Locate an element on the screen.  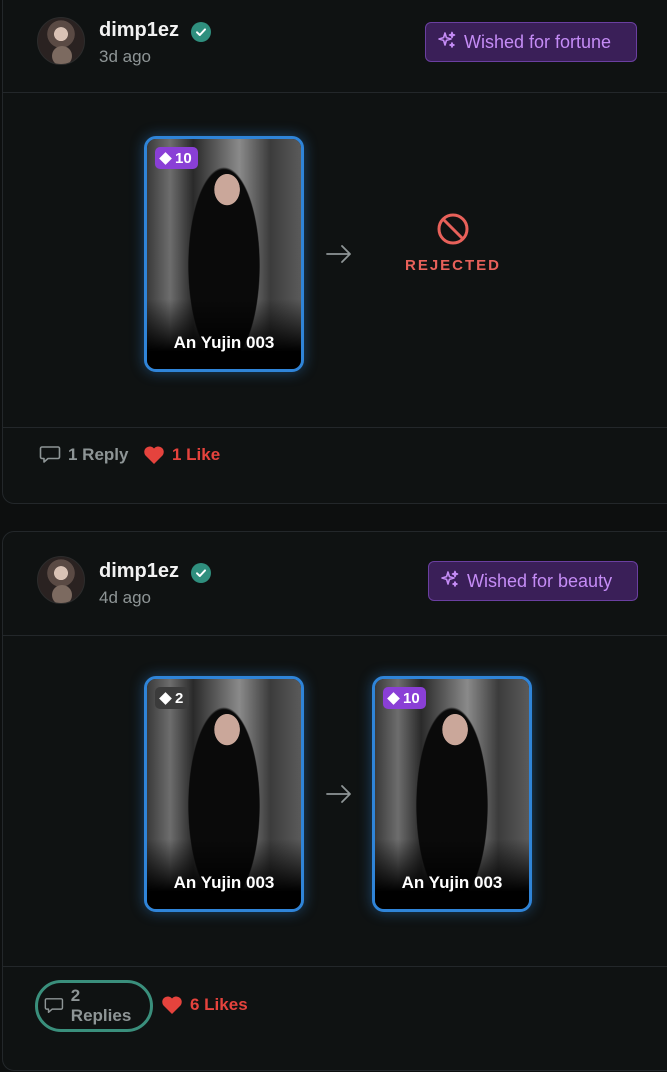
wish-label: Wished for beauty is located at coordinates (540, 580).